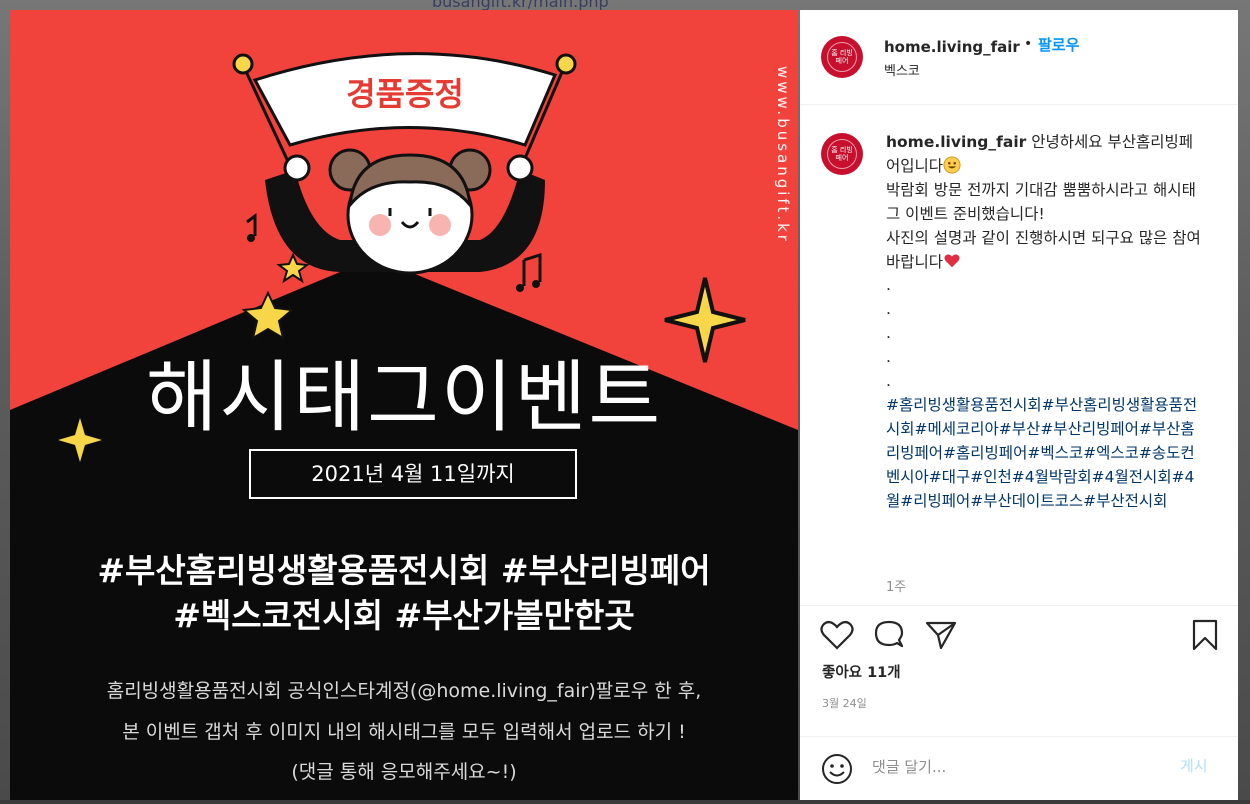 This screenshot has height=804, width=1250. Describe the element at coordinates (952, 47) in the screenshot. I see `username: home.living_fair` at that location.